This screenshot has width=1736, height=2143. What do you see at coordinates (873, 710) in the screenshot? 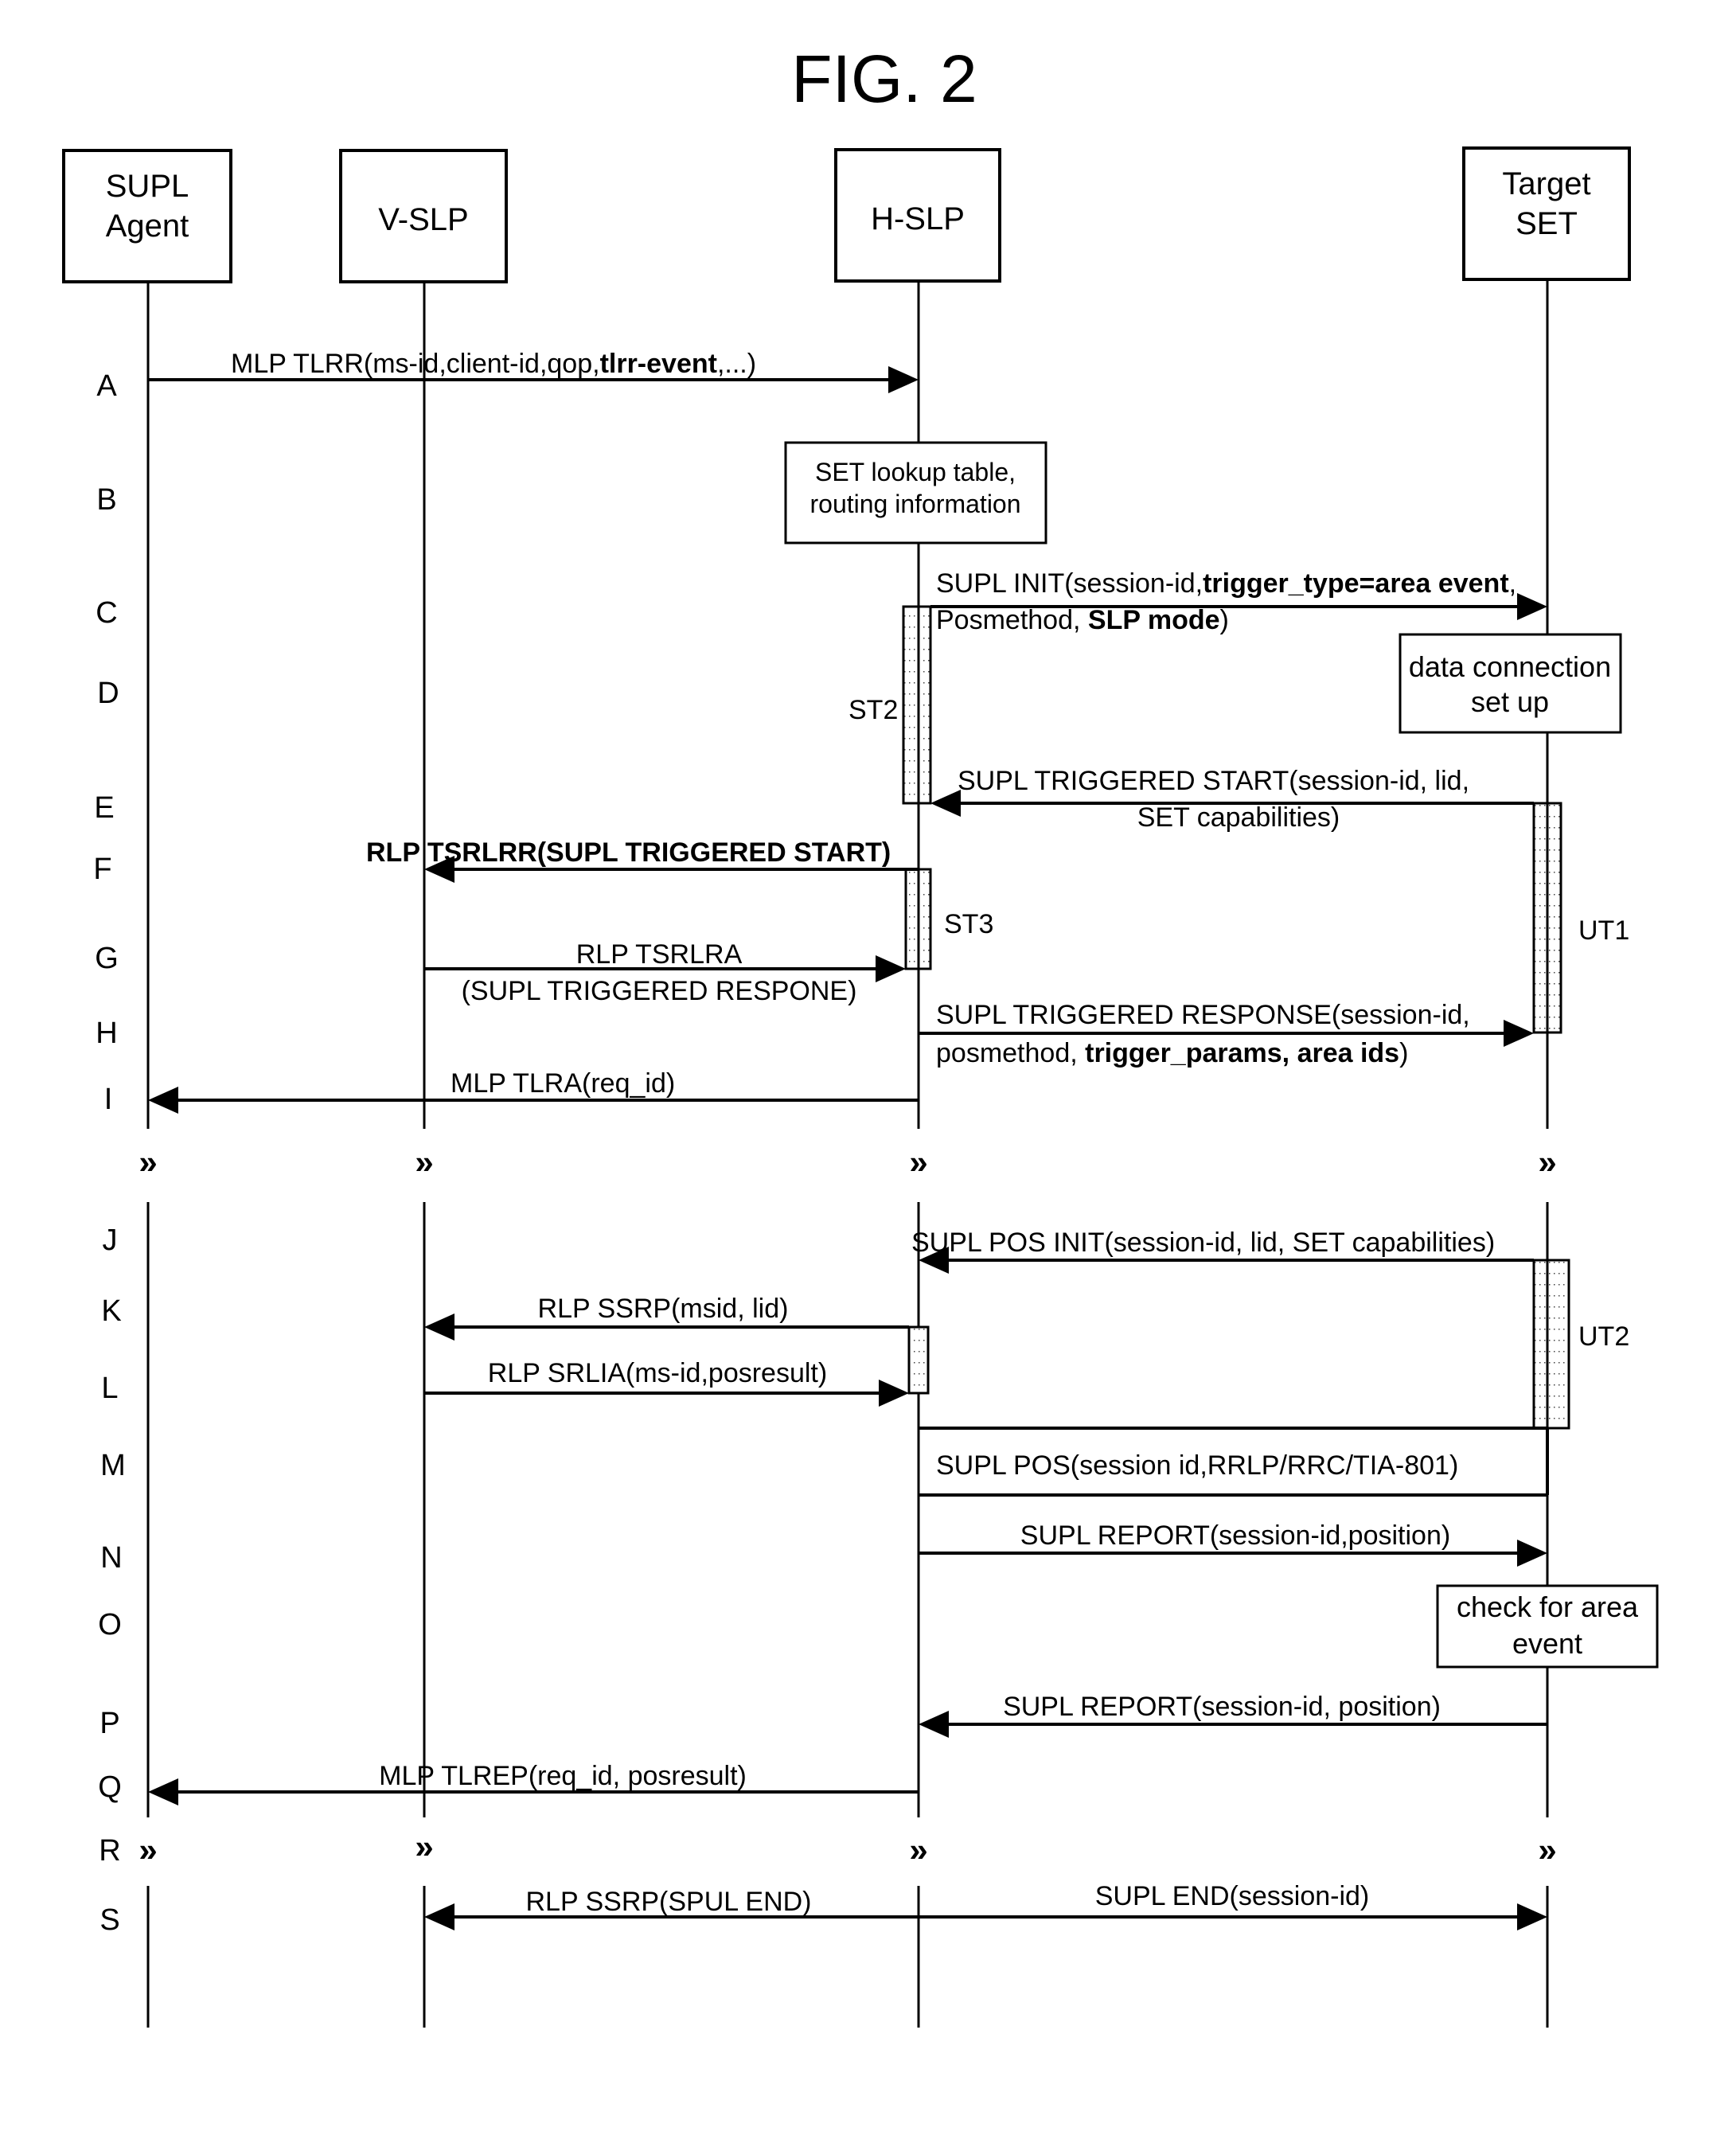
I see `timer-label-st2: ST2` at bounding box center [873, 710].